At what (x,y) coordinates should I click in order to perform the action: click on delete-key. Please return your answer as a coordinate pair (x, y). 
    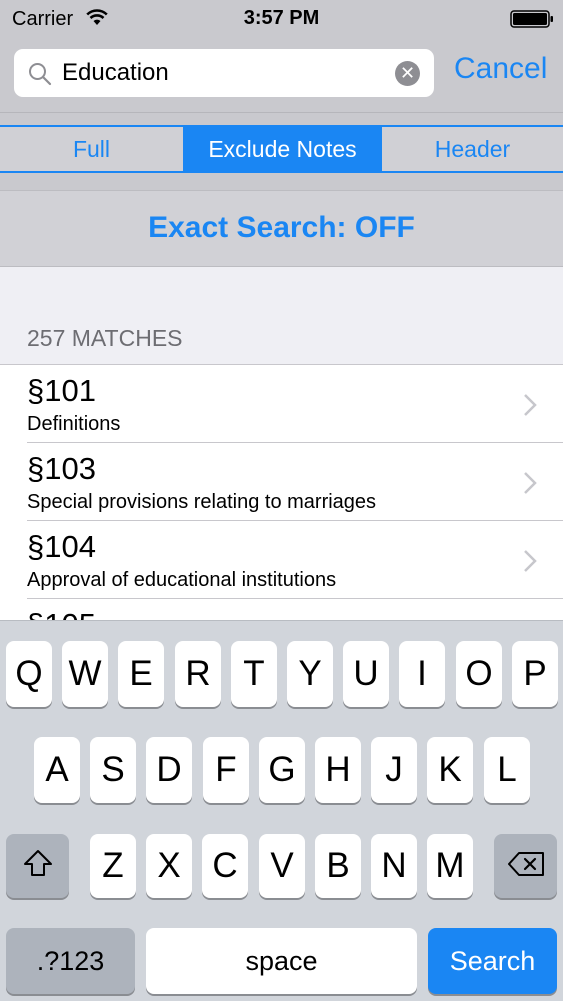
    Looking at the image, I should click on (525, 866).